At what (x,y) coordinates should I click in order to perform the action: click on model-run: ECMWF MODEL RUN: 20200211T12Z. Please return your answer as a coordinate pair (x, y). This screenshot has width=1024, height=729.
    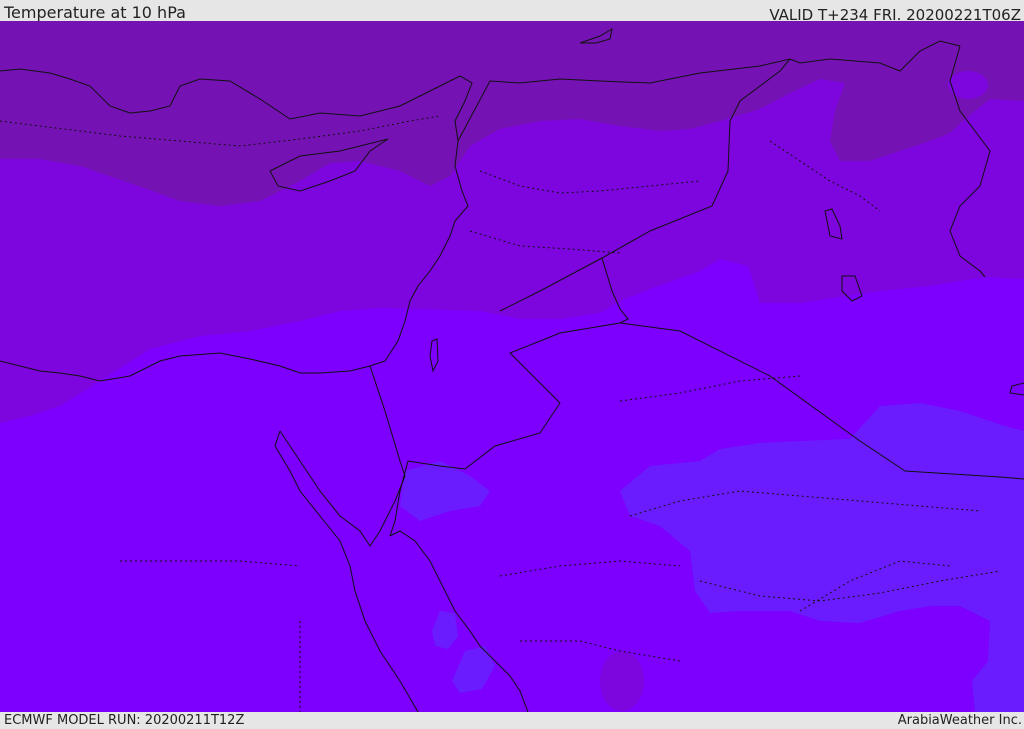
    Looking at the image, I should click on (124, 720).